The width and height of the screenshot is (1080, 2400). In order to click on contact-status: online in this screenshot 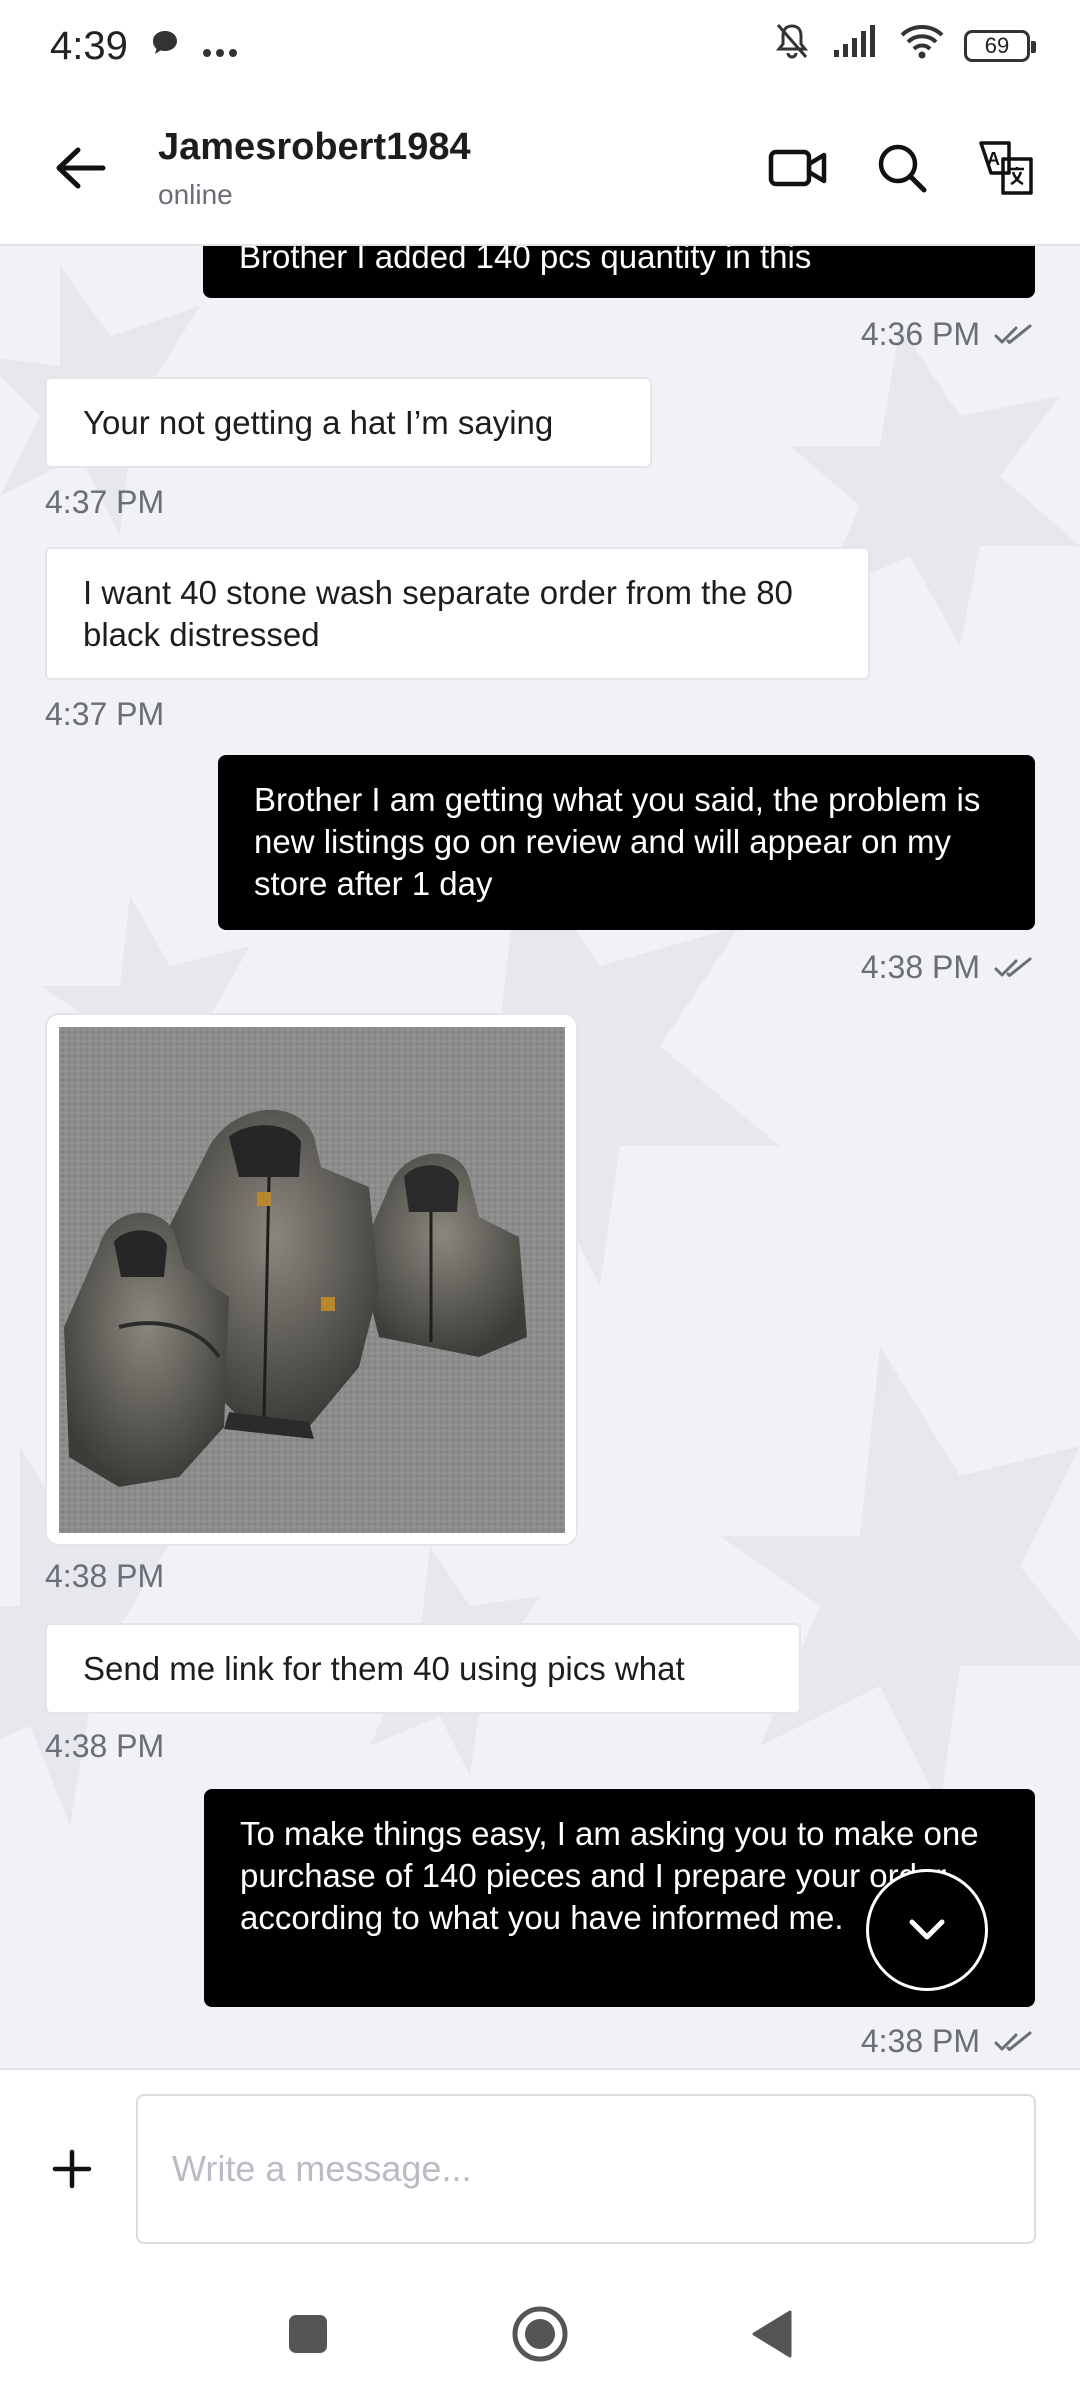, I will do `click(195, 194)`.